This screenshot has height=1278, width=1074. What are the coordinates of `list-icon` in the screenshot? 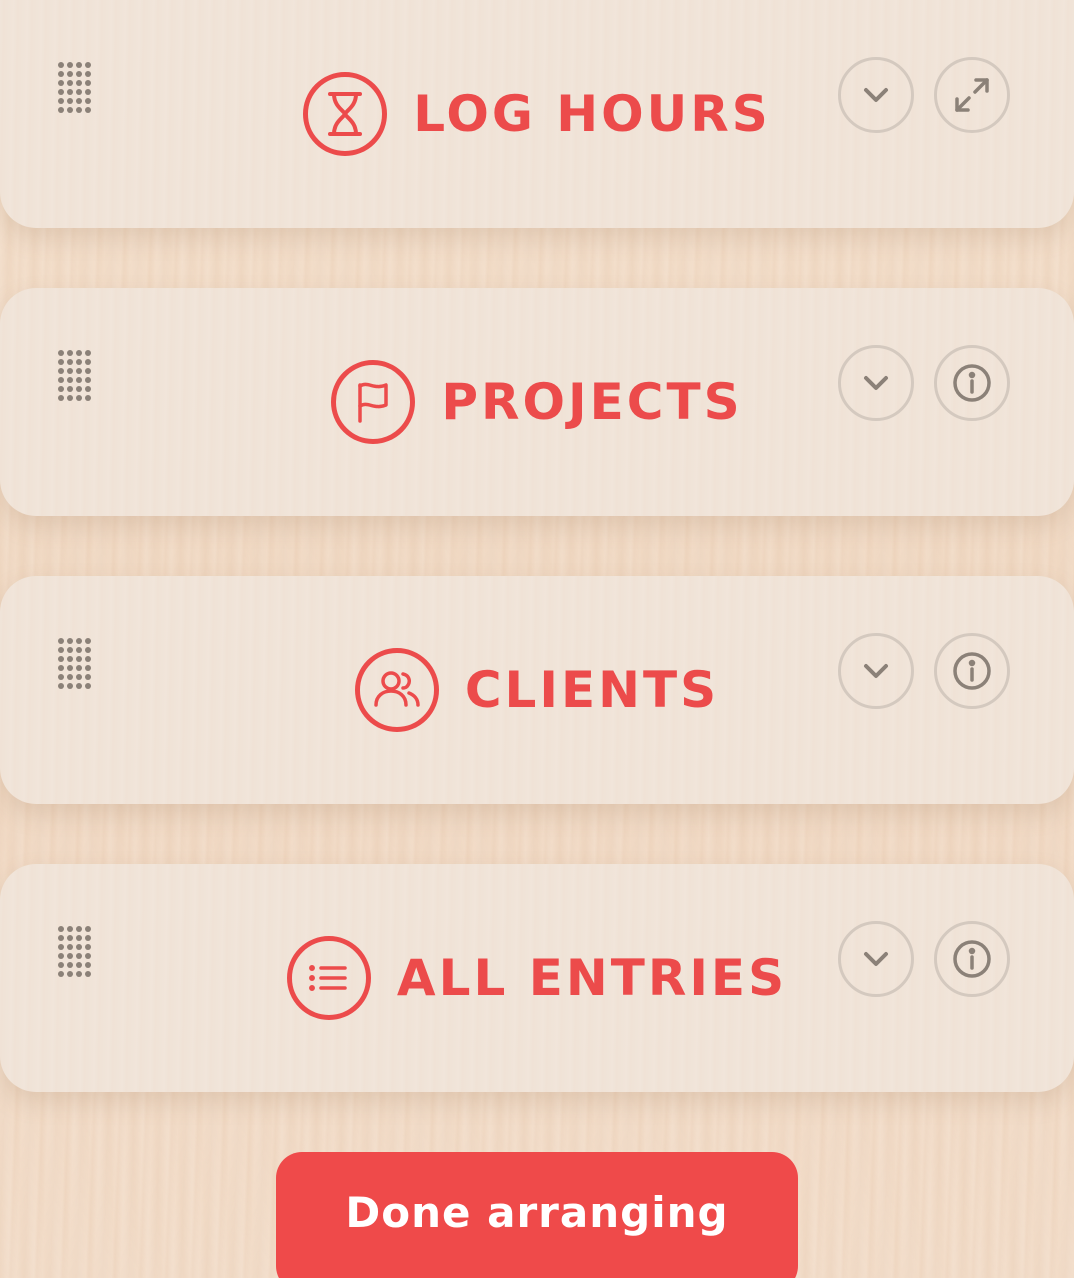 It's located at (328, 978).